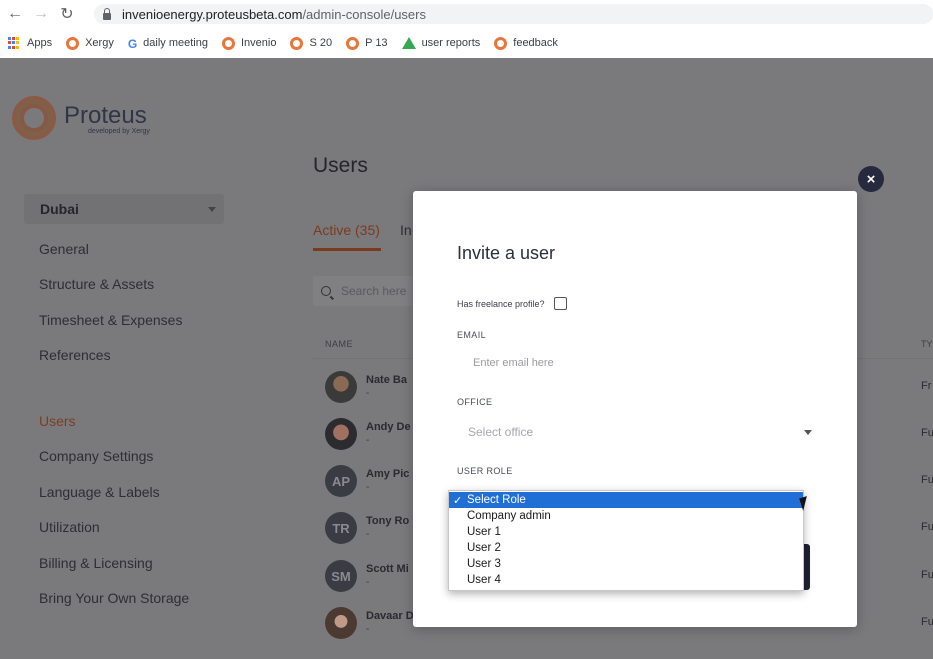  Describe the element at coordinates (375, 435) in the screenshot. I see `table-row: Andy De -` at that location.